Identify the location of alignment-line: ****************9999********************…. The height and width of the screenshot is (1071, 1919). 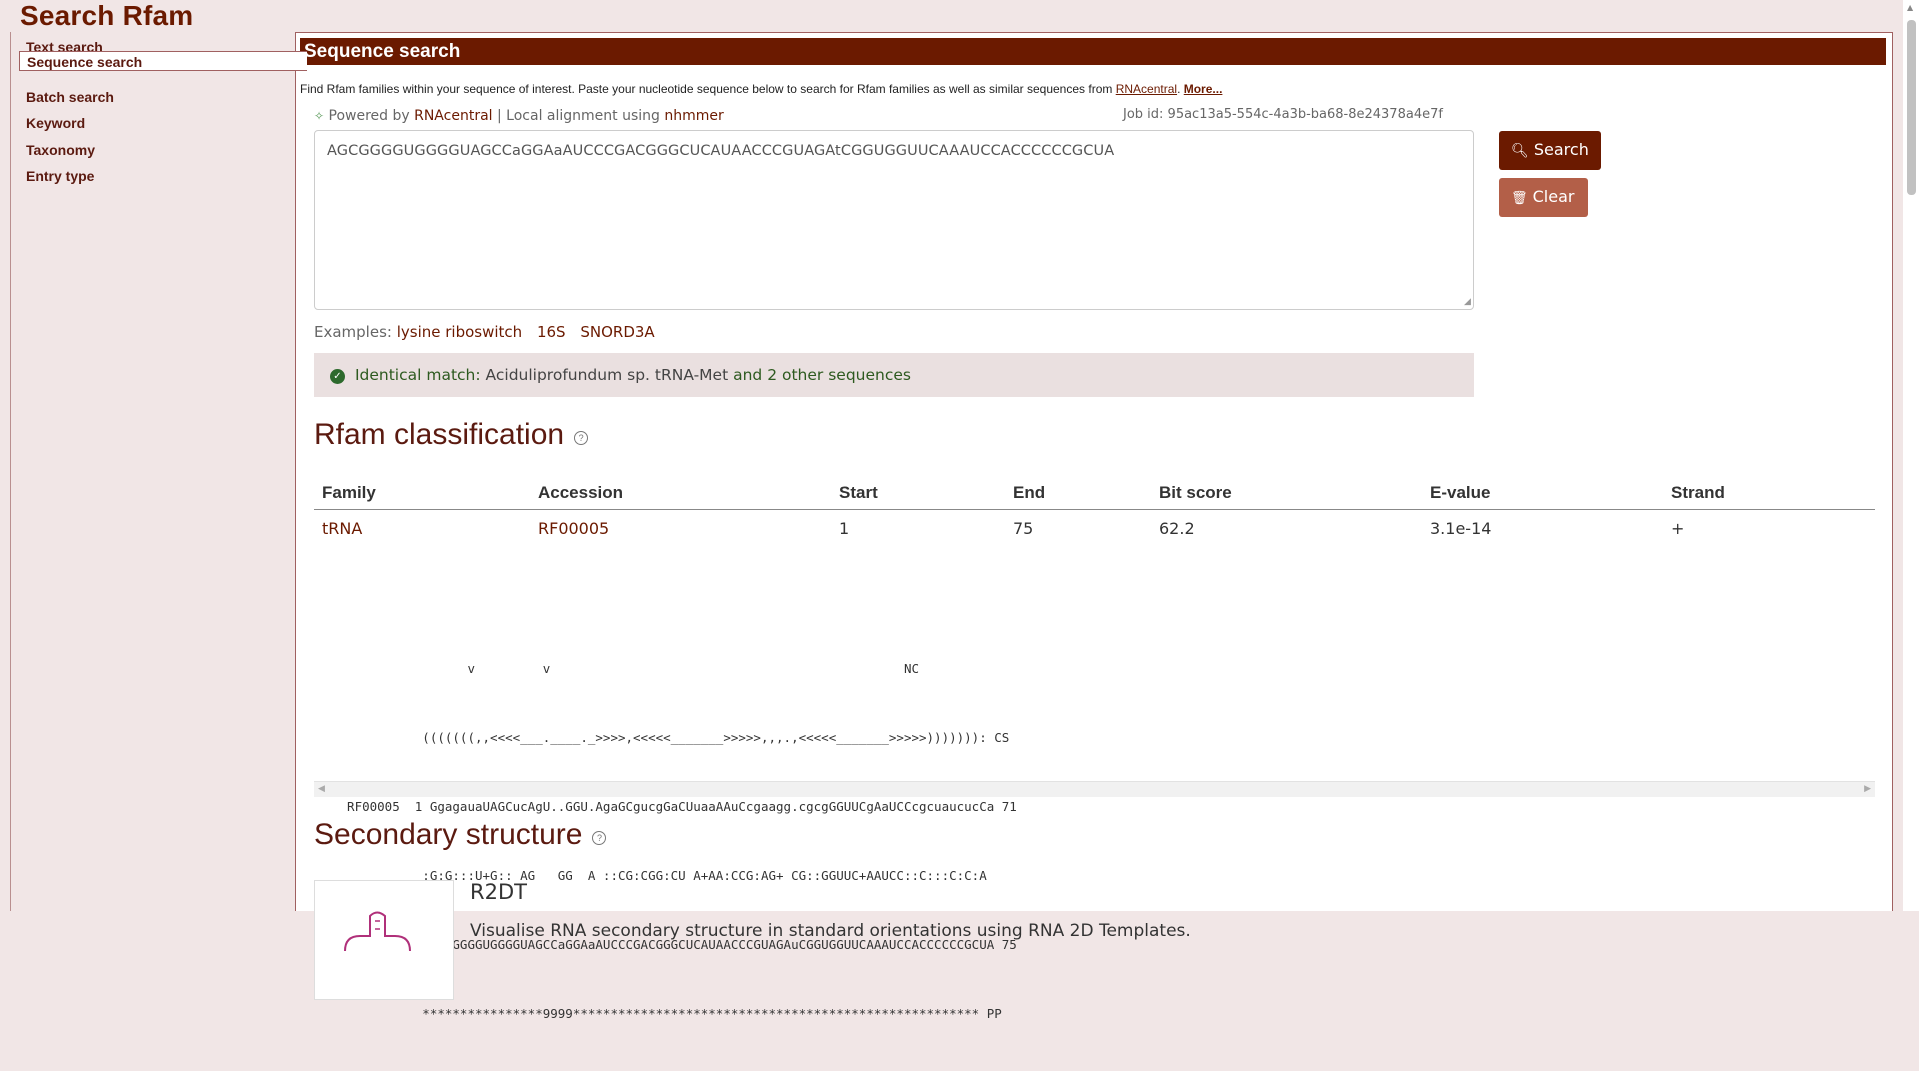
(667, 1013).